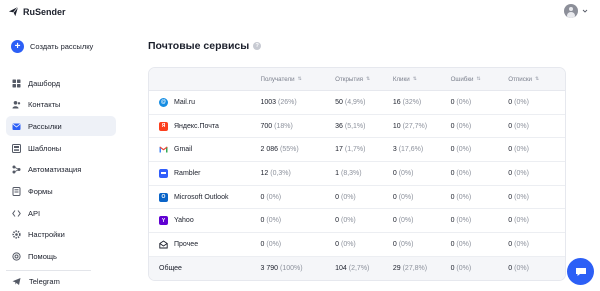  I want to click on mailings-icon, so click(16, 126).